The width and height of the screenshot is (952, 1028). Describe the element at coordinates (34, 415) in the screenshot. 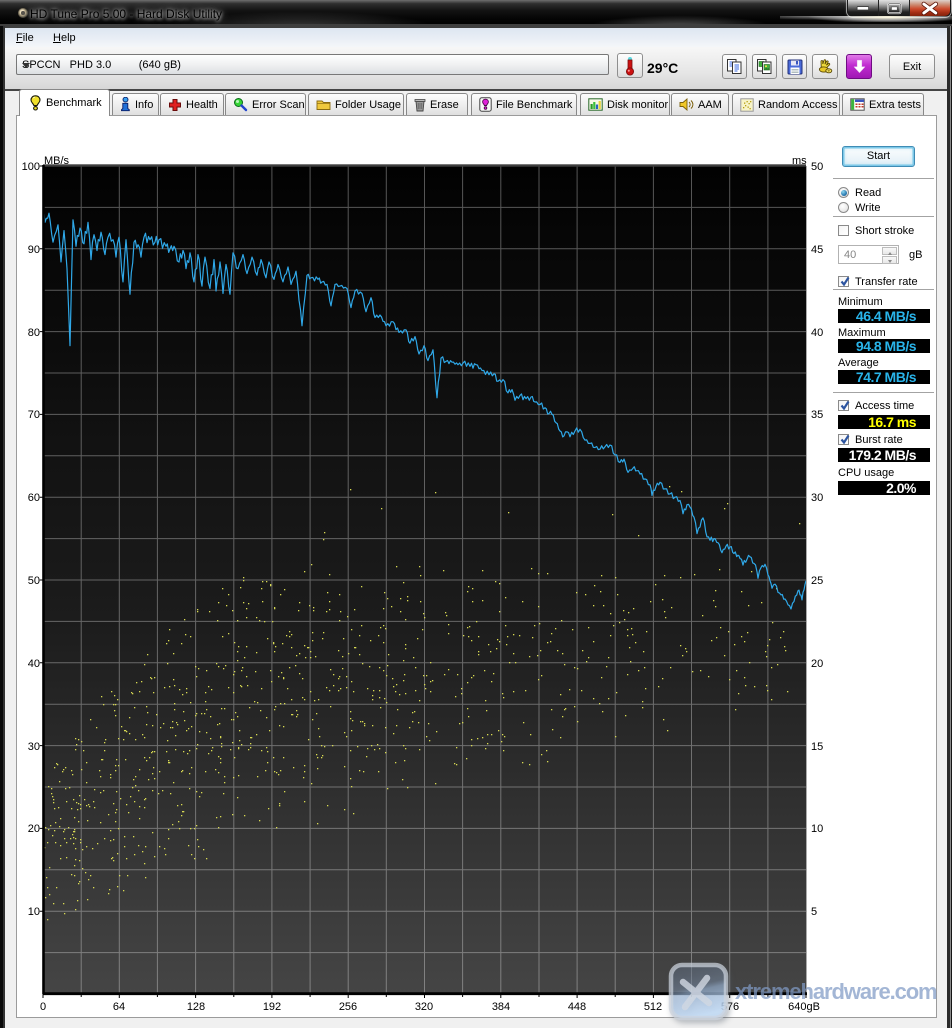

I see `svg-text: 70` at that location.